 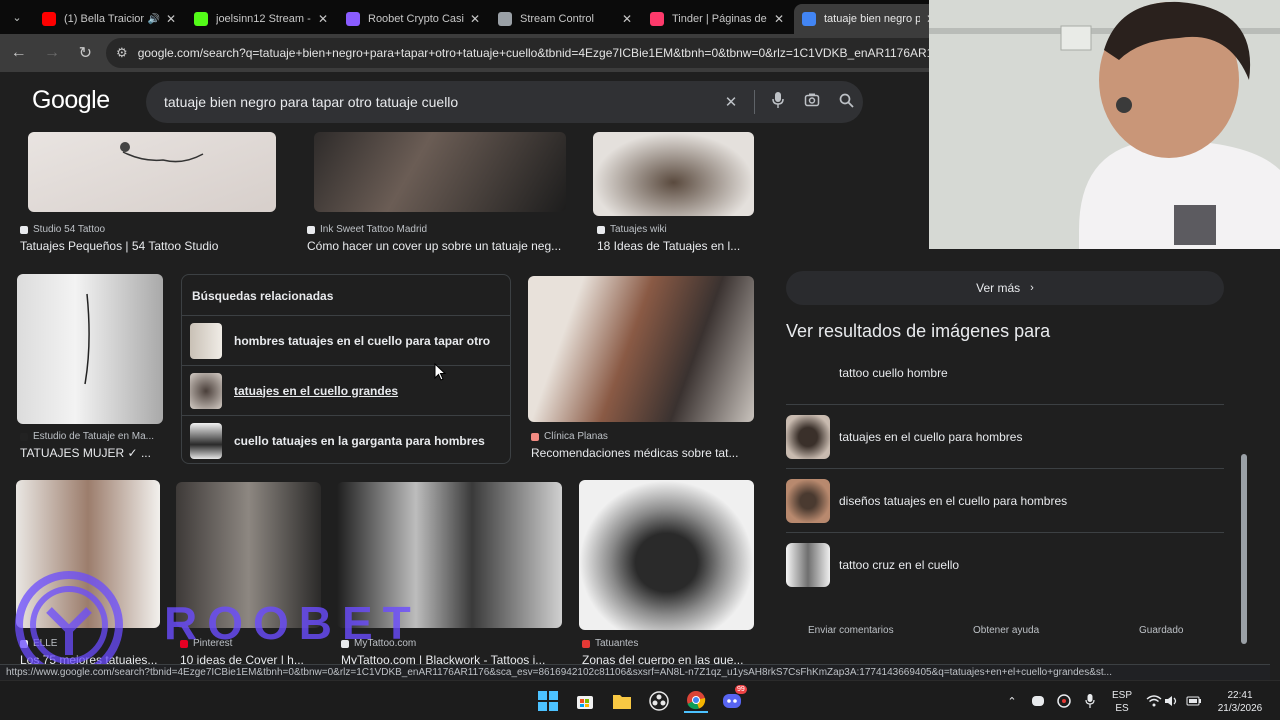 What do you see at coordinates (1038, 701) in the screenshot?
I see `tray-app-icon` at bounding box center [1038, 701].